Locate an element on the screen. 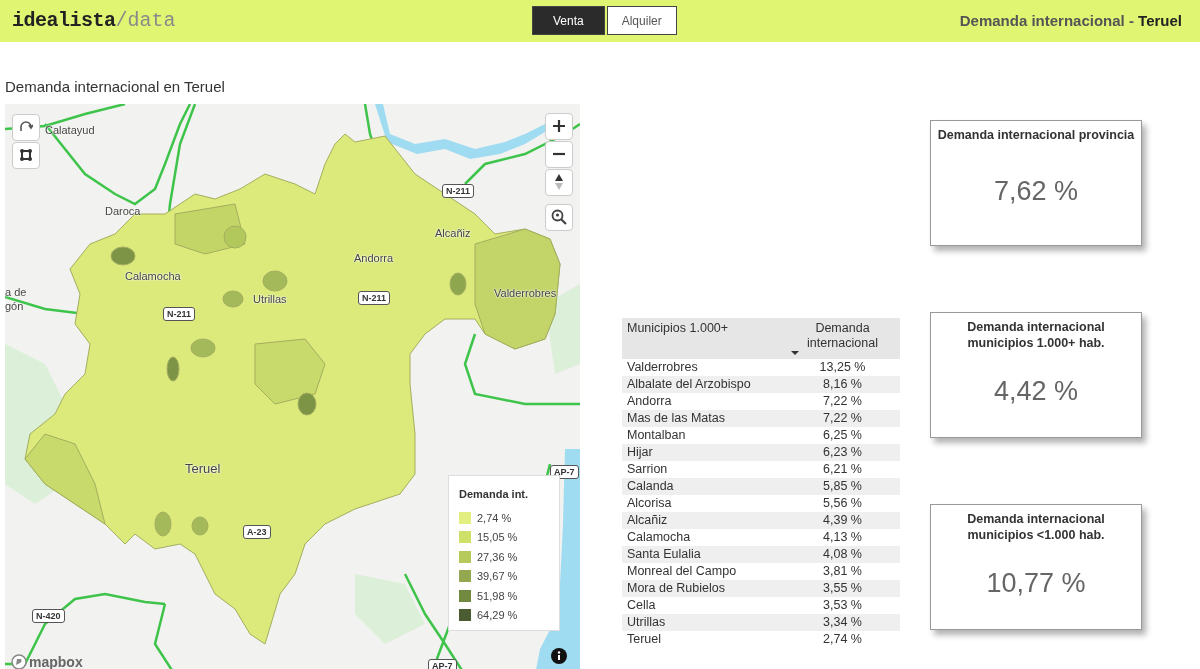 The image size is (1200, 669). square-draw-icon is located at coordinates (26, 155).